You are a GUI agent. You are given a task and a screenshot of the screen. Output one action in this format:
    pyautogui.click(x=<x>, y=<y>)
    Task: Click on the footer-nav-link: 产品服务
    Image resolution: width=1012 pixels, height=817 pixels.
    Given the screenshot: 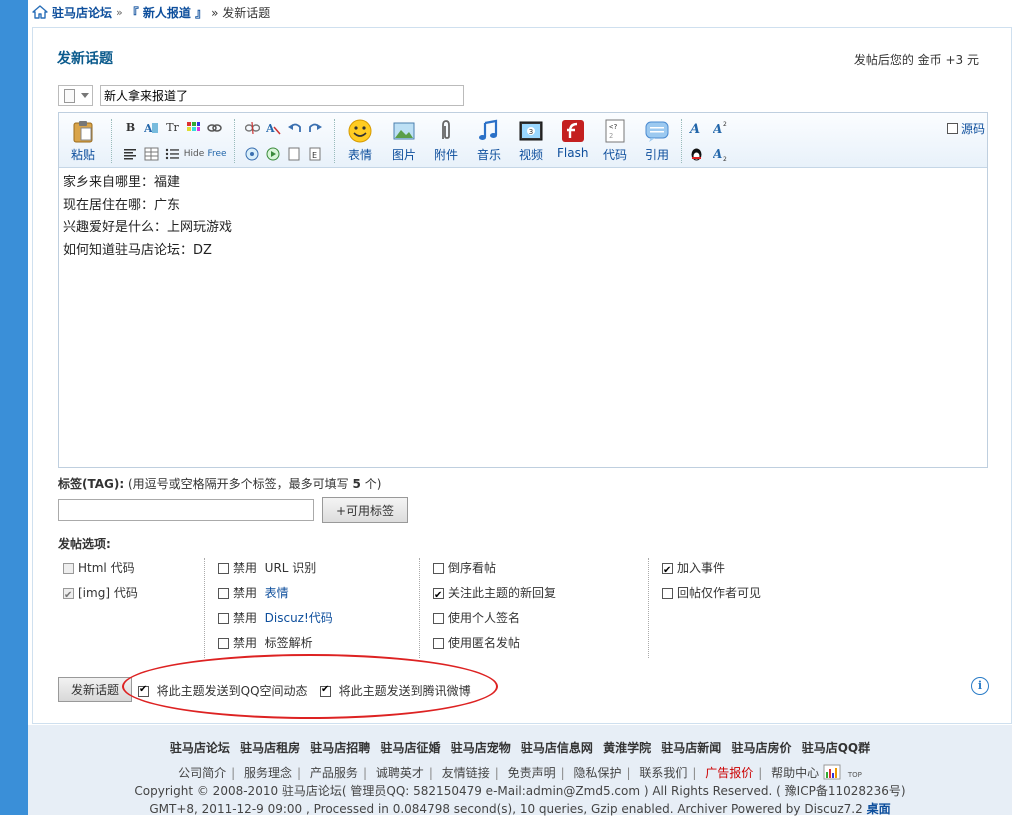 What is the action you would take?
    pyautogui.click(x=334, y=773)
    